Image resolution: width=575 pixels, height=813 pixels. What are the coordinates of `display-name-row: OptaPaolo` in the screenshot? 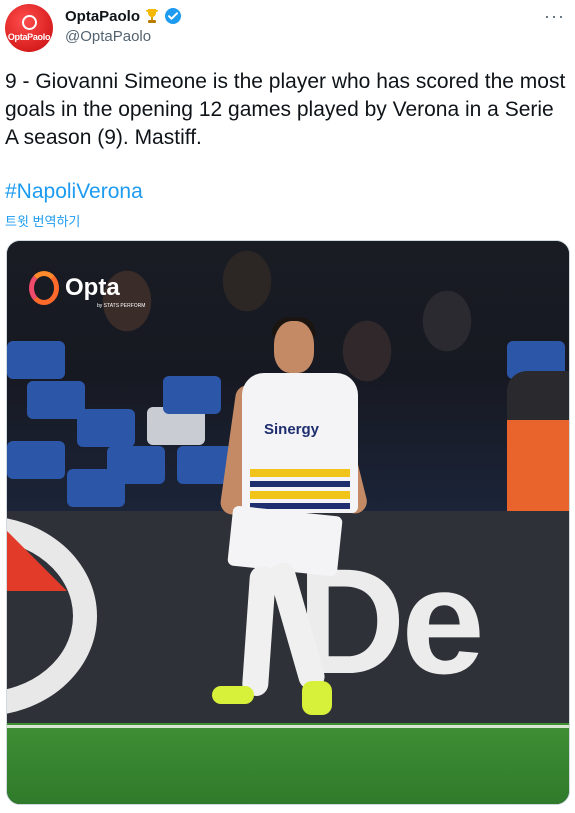 It's located at (123, 16).